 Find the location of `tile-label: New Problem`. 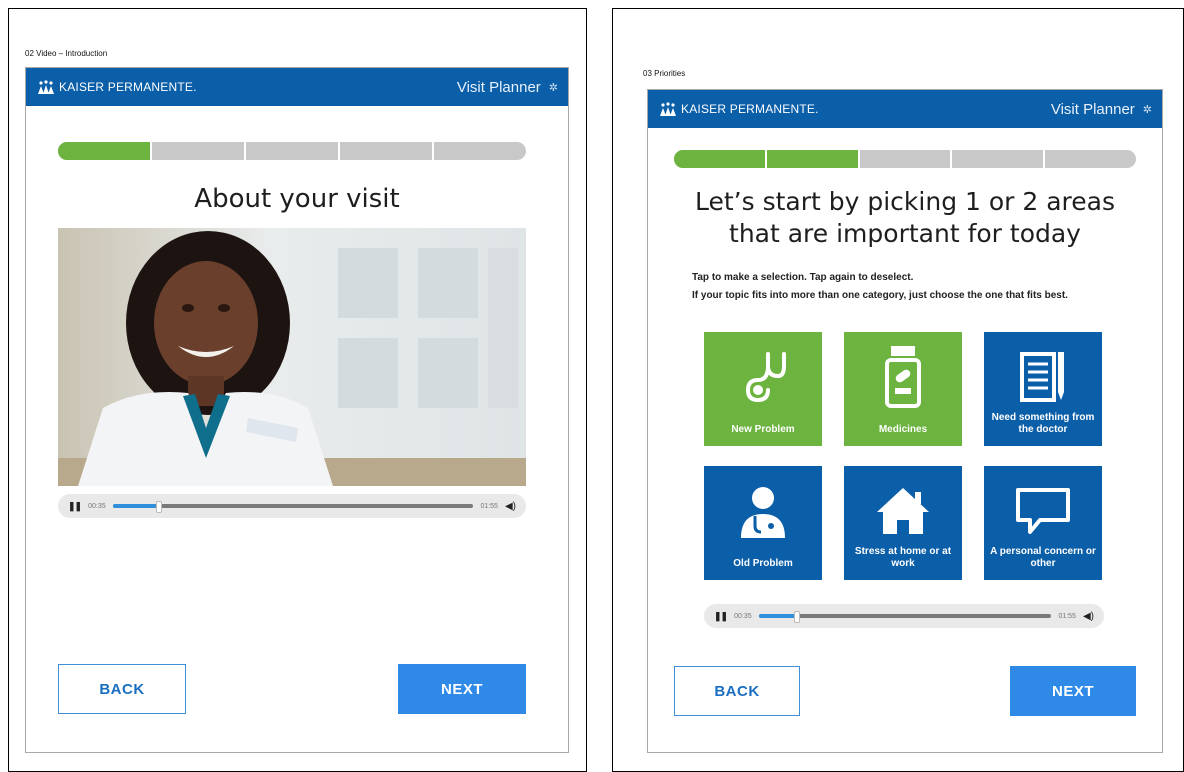

tile-label: New Problem is located at coordinates (763, 429).